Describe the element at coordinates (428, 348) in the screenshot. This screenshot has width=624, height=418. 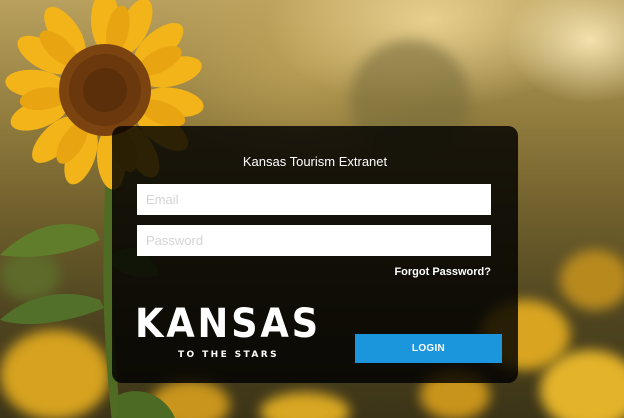
I see `login-button: LOGIN` at that location.